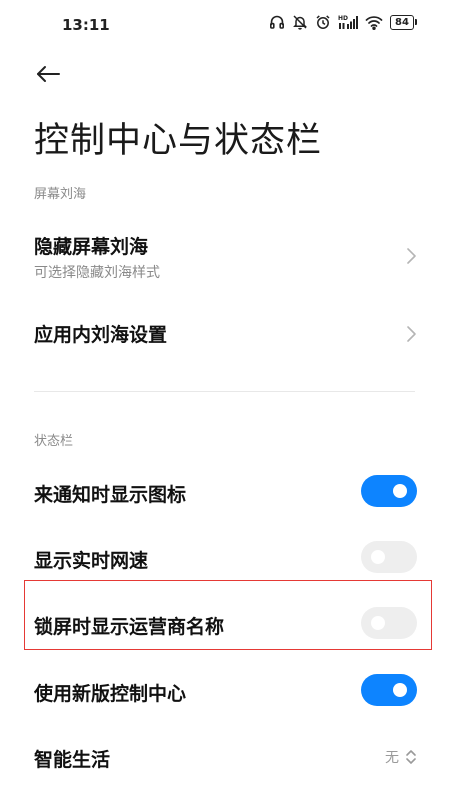 This screenshot has width=449, height=786. Describe the element at coordinates (224, 754) in the screenshot. I see `smart-life-row: 智能生活 无` at that location.